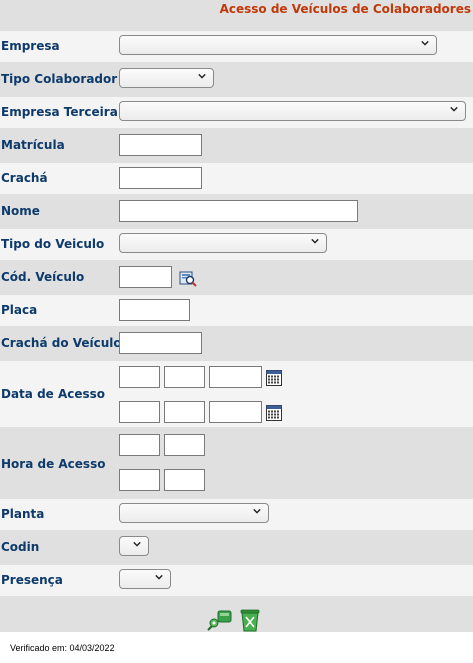 The width and height of the screenshot is (473, 663). Describe the element at coordinates (139, 480) in the screenshot. I see `hora-fim-hora-input` at that location.